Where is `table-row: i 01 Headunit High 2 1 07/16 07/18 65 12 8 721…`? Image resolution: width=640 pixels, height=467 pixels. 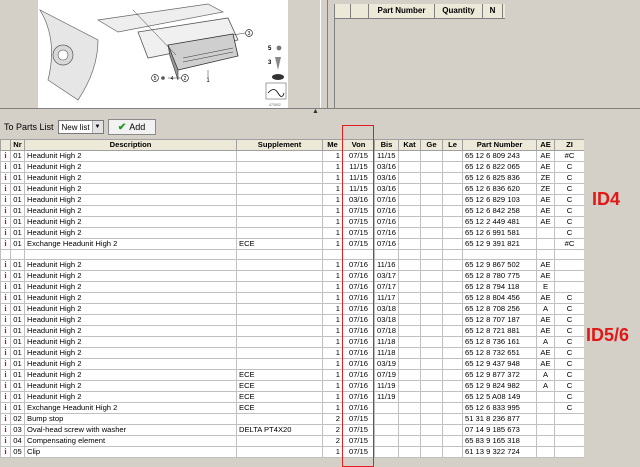 table-row: i 01 Headunit High 2 1 07/16 07/18 65 12 8 721… is located at coordinates (292, 331).